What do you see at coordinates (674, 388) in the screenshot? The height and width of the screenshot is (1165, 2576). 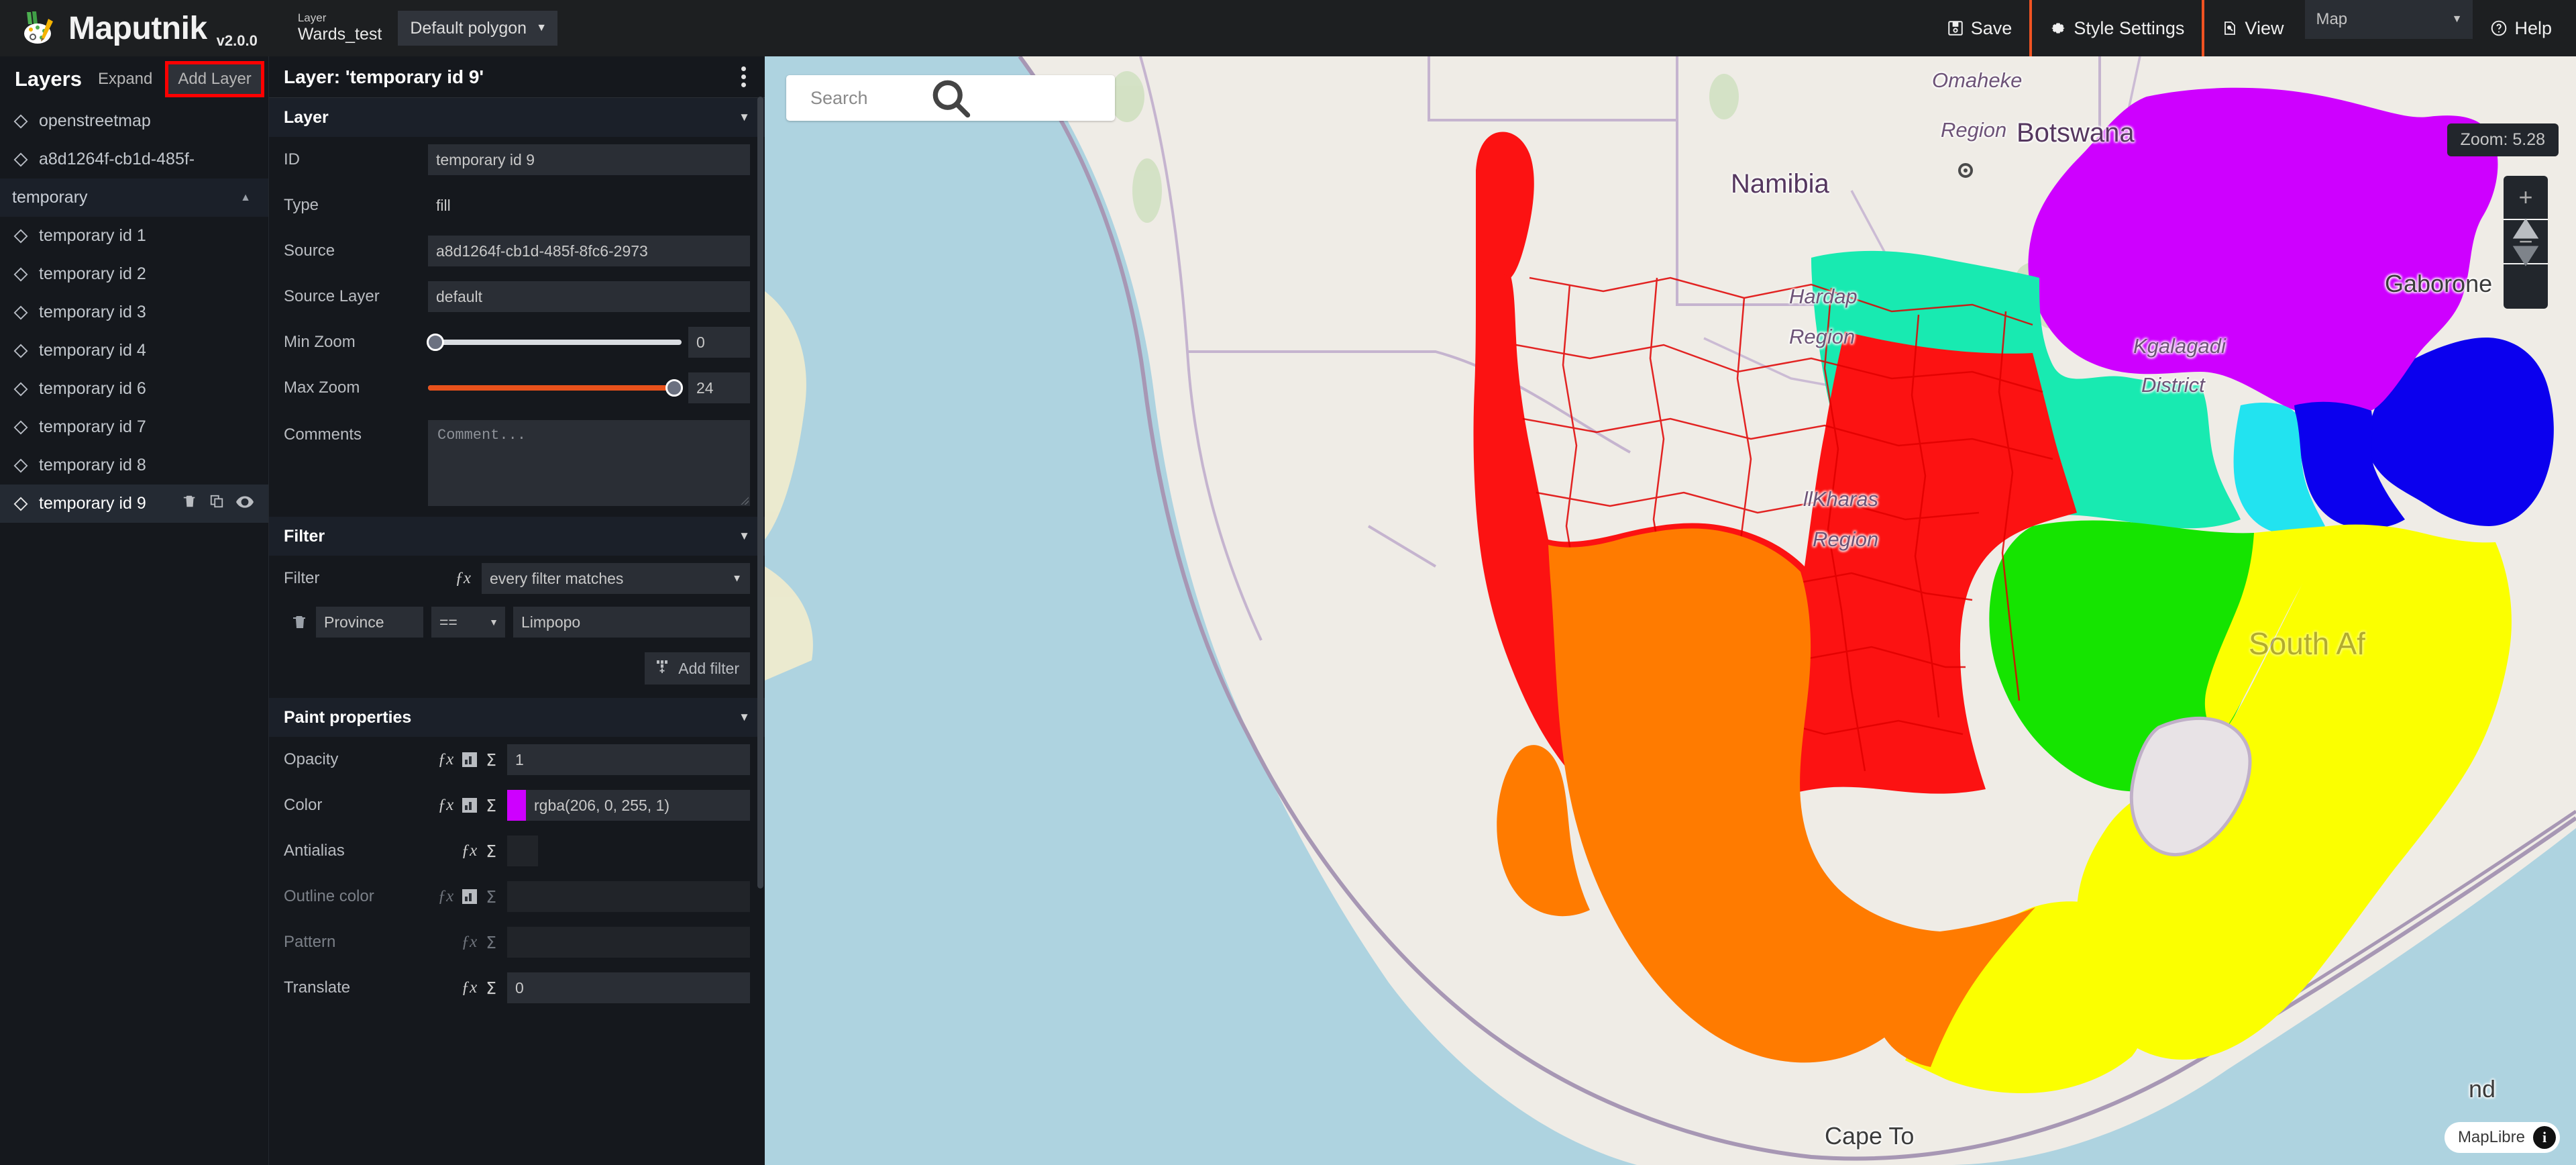 I see `max-zoom-slider-handle` at bounding box center [674, 388].